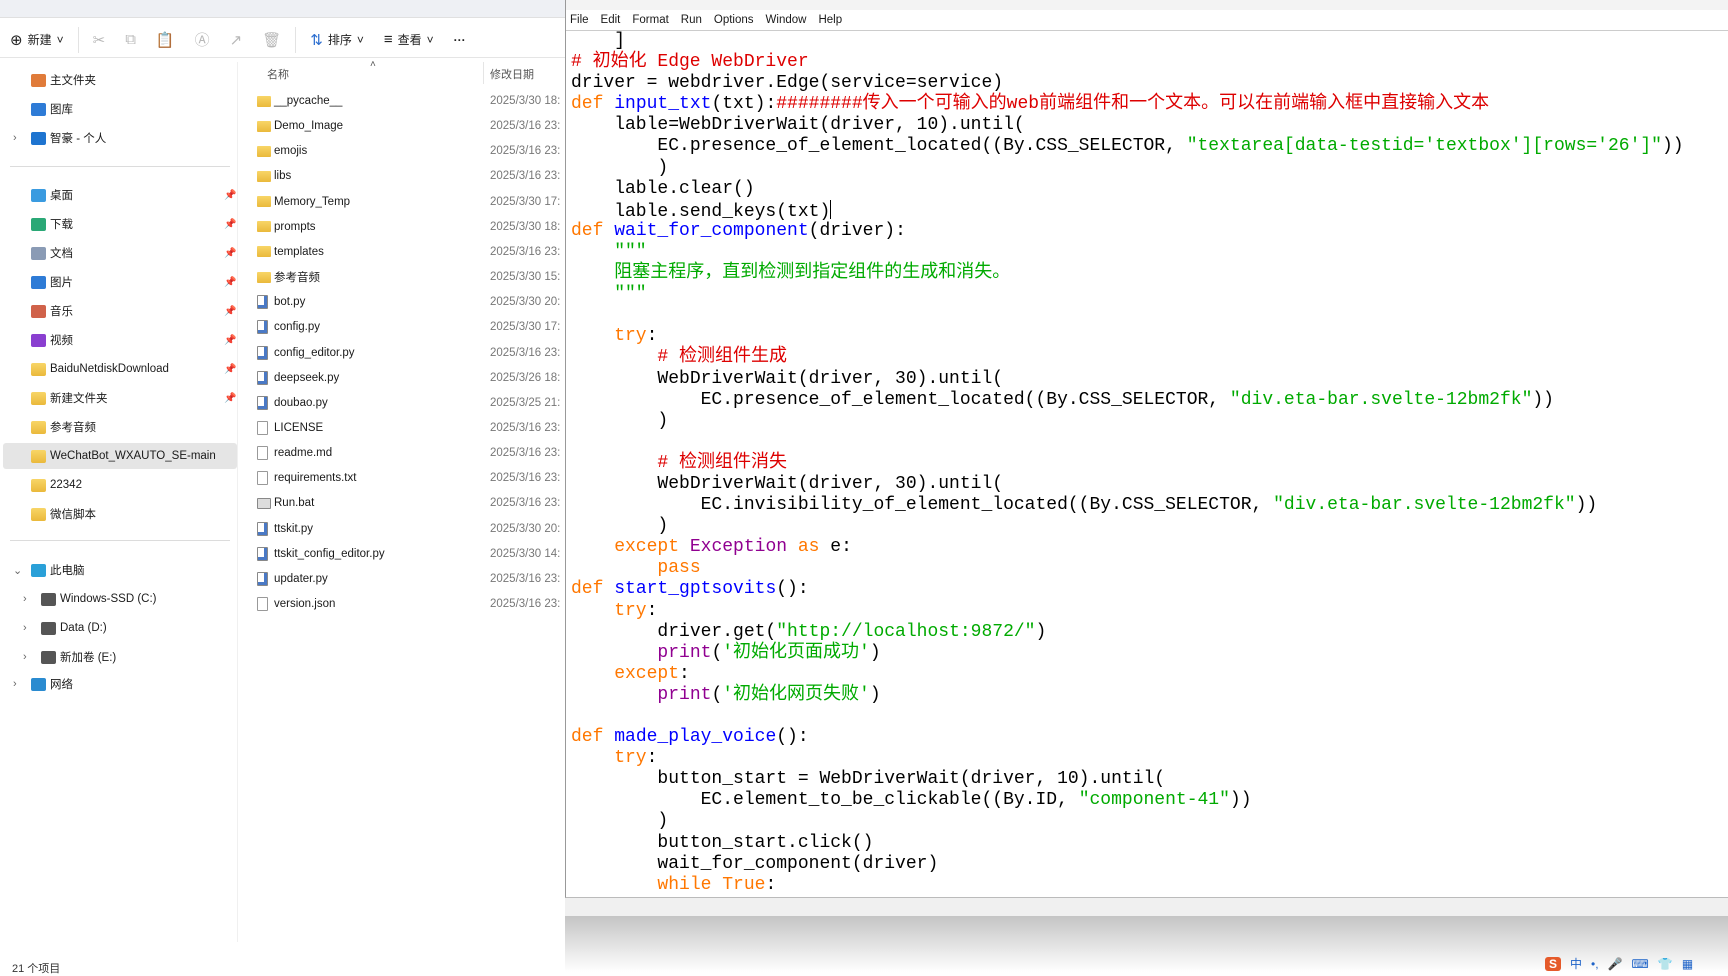 The width and height of the screenshot is (1728, 976). Describe the element at coordinates (120, 456) in the screenshot. I see `nav-item: WeChatBot_WXAUTO_SE-main` at that location.